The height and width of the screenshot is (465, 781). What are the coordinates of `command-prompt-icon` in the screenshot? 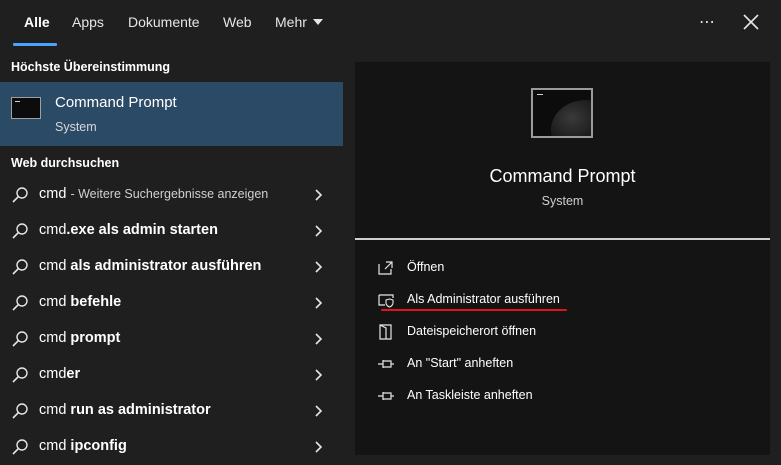 It's located at (26, 108).